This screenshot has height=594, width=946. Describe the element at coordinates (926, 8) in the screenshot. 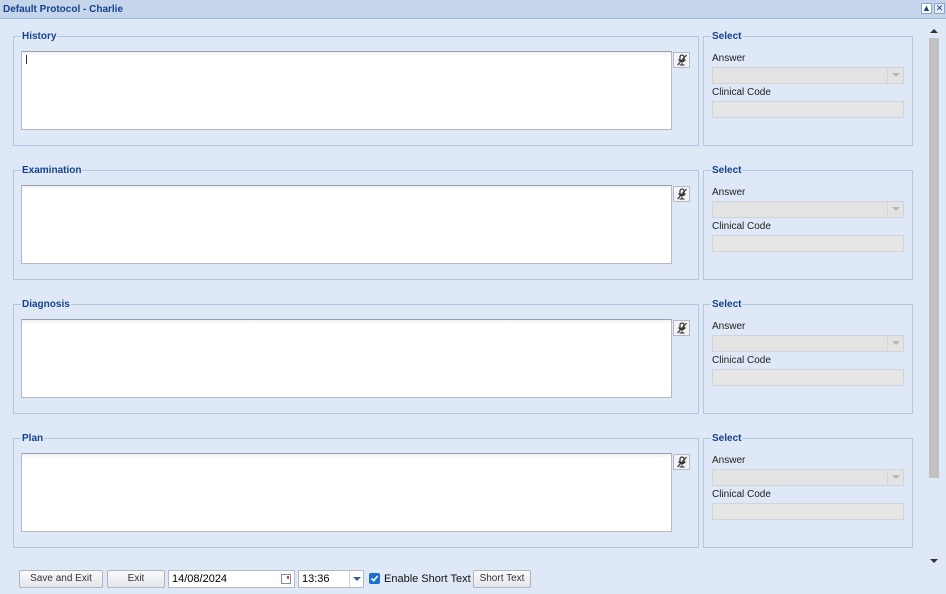

I see `collapse-up-icon: ▲` at that location.